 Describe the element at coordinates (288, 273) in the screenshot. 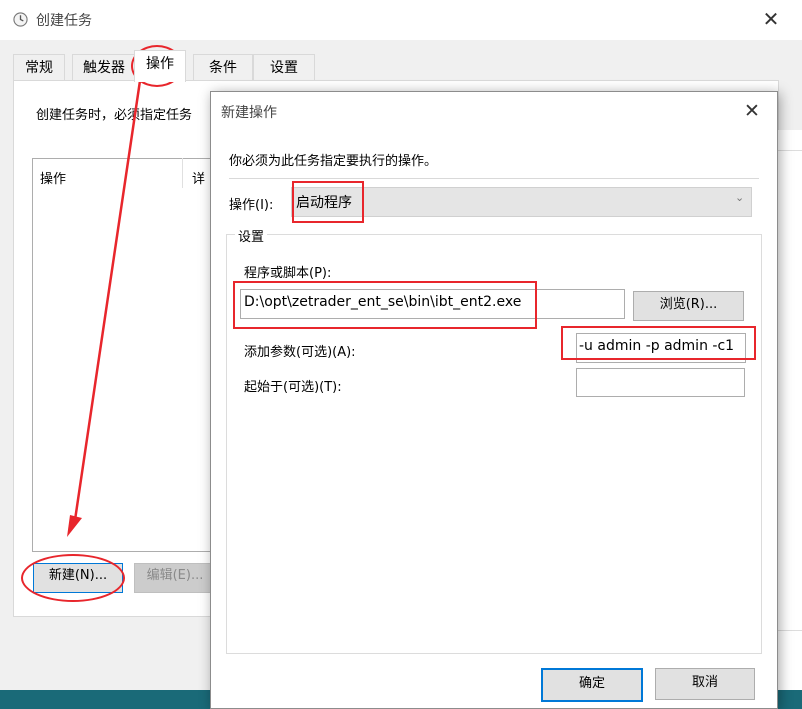

I see `program-label: 程序或脚本(P):` at that location.